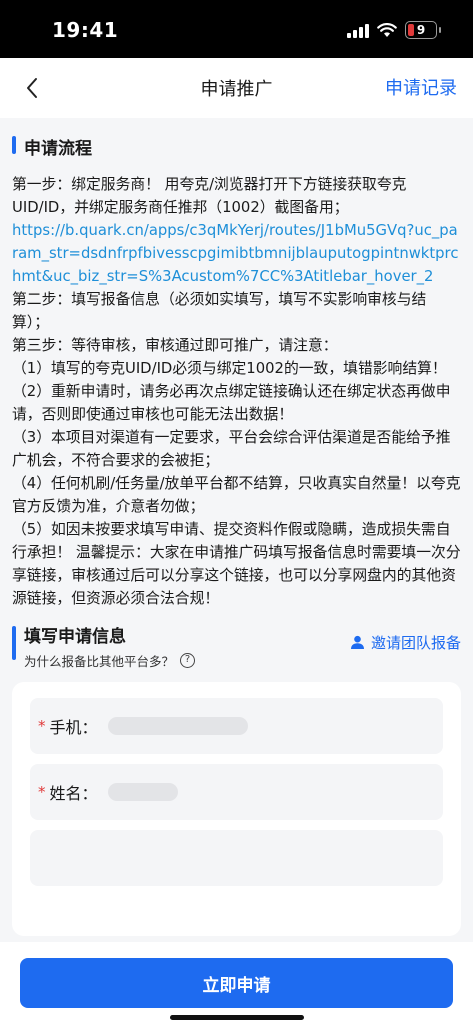 This screenshot has width=473, height=1024. I want to click on question-icon: ?, so click(188, 660).